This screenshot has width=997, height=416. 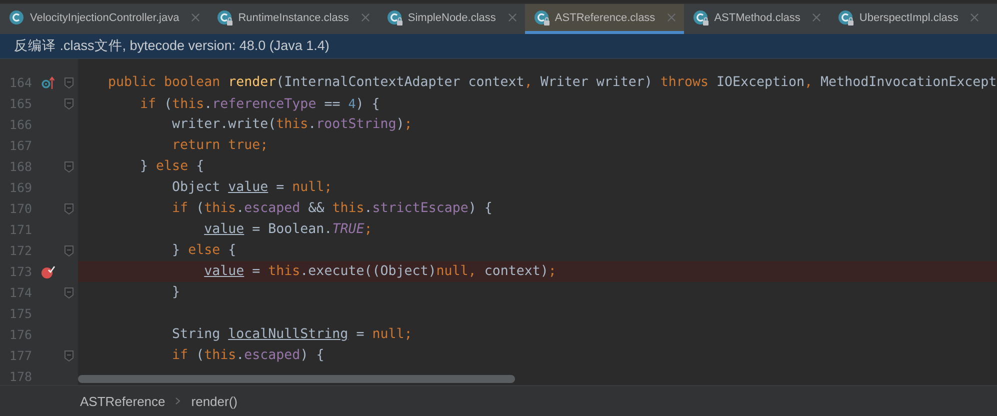 What do you see at coordinates (214, 401) in the screenshot?
I see `breadcrumb: render()` at bounding box center [214, 401].